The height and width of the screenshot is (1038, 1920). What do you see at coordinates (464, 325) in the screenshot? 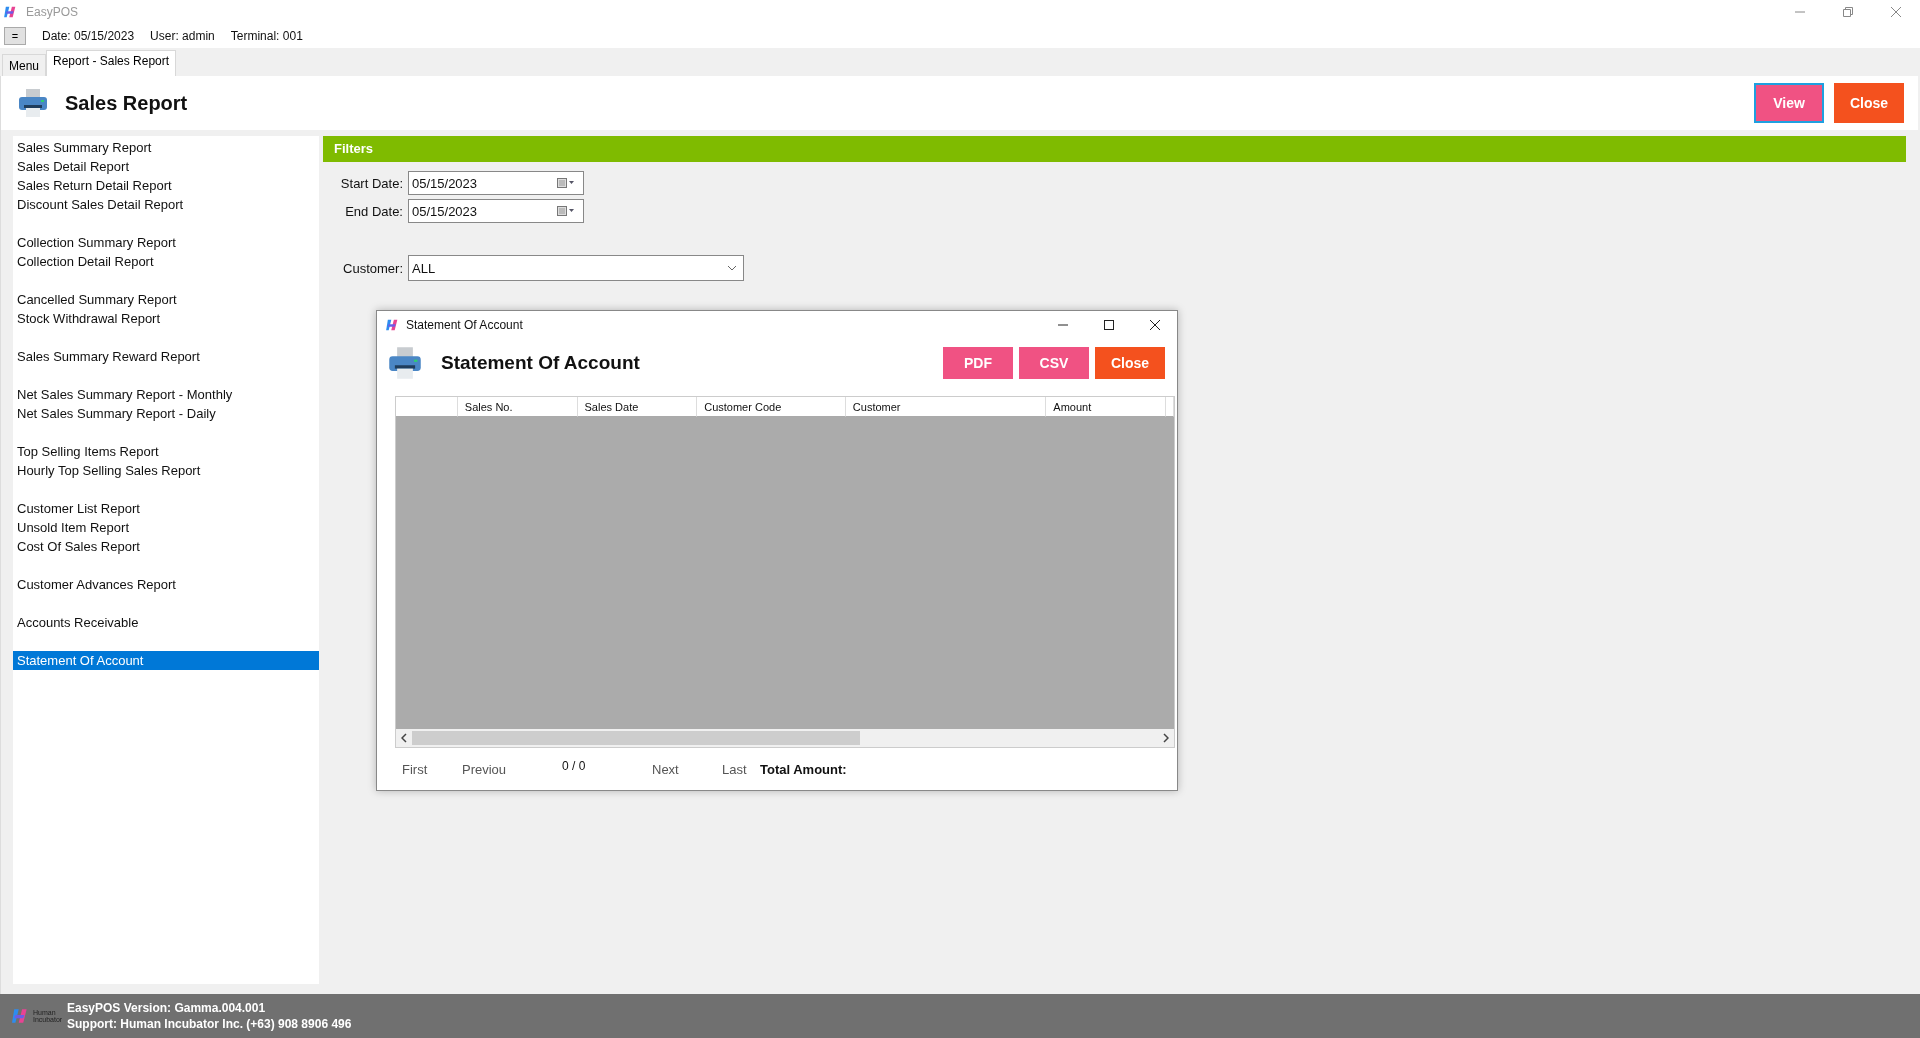
I see `dialog-title: Statement Of Account` at bounding box center [464, 325].